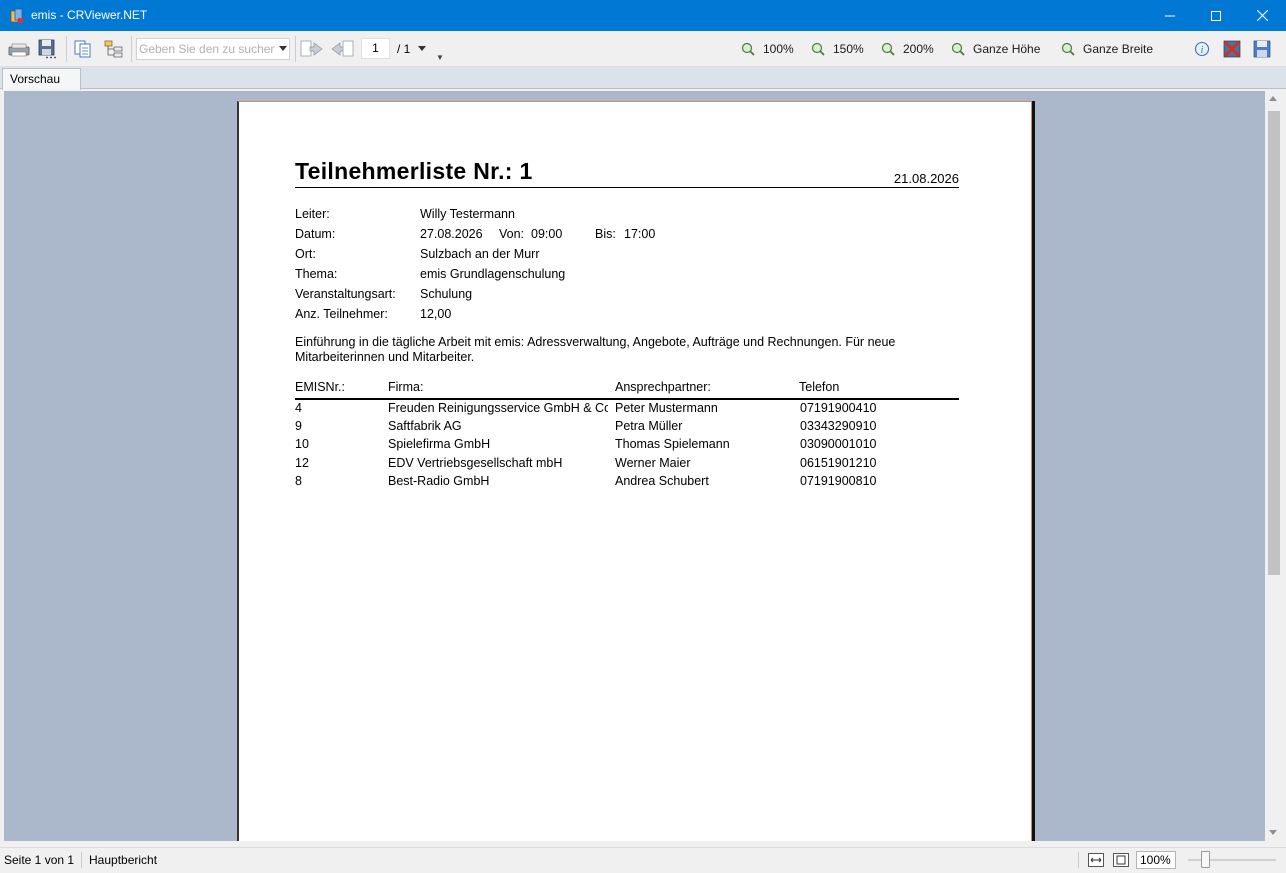 The width and height of the screenshot is (1286, 873). What do you see at coordinates (439, 480) in the screenshot?
I see `cell-firma: Best-Radio GmbH` at bounding box center [439, 480].